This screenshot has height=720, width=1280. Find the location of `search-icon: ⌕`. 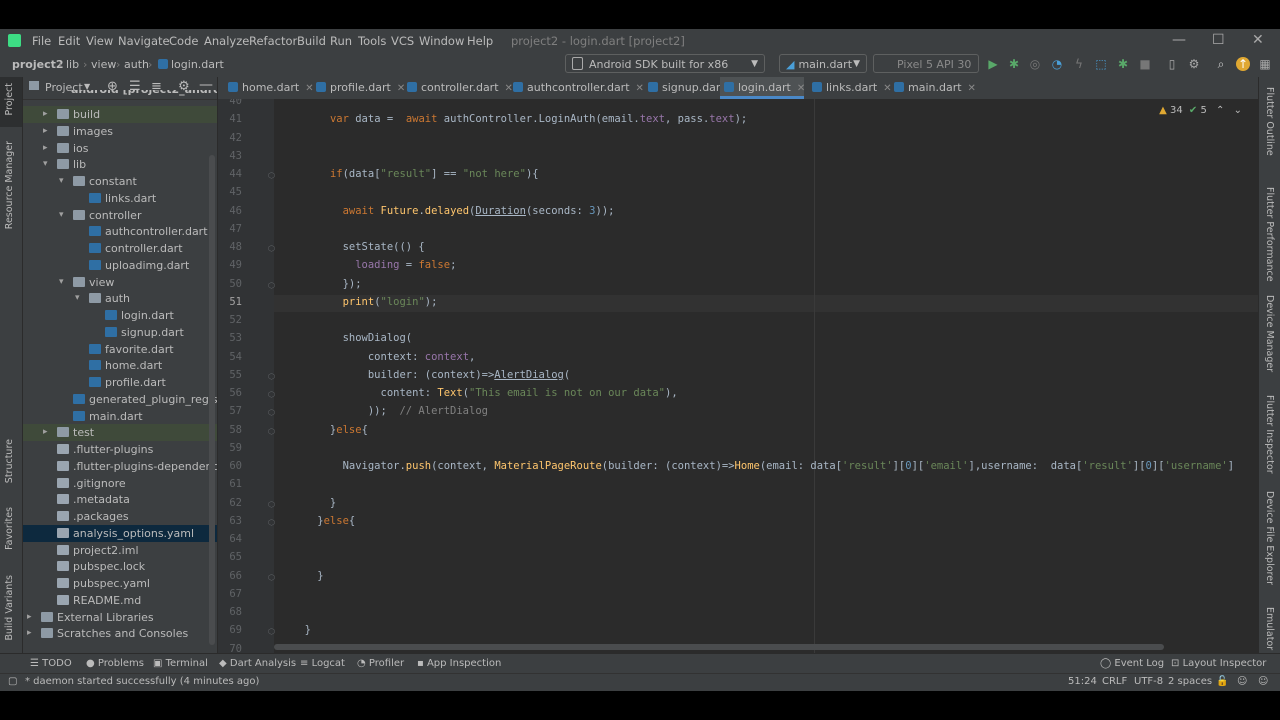

search-icon: ⌕ is located at coordinates (1221, 64).